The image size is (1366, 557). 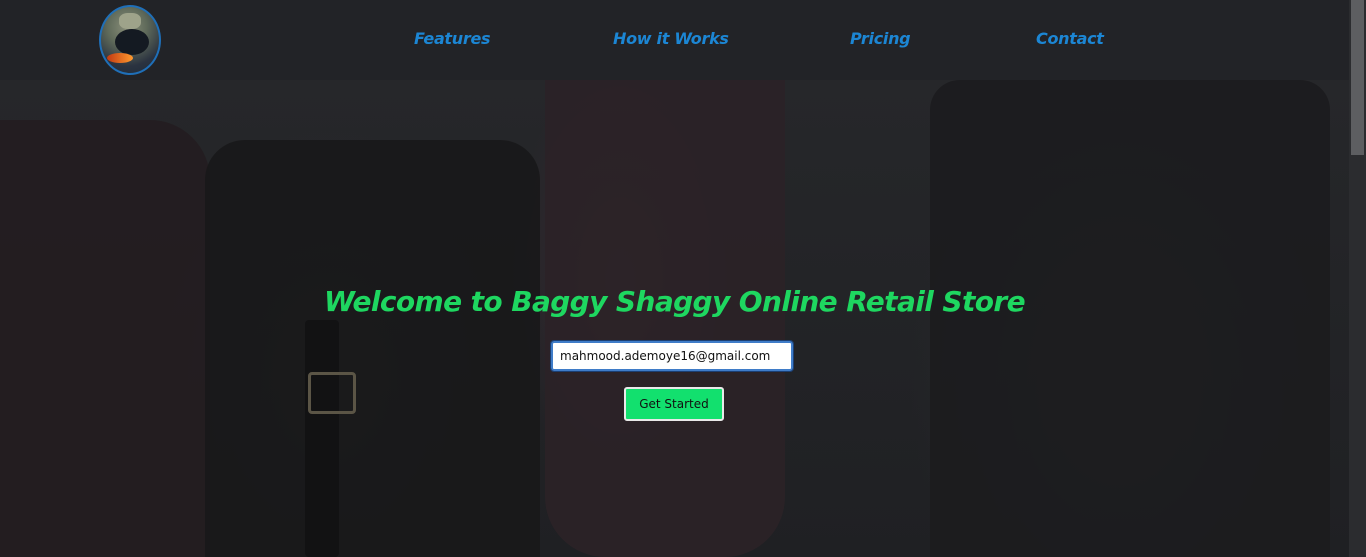 I want to click on site-header: Features How it Works Pricing Contact, so click(x=674, y=40).